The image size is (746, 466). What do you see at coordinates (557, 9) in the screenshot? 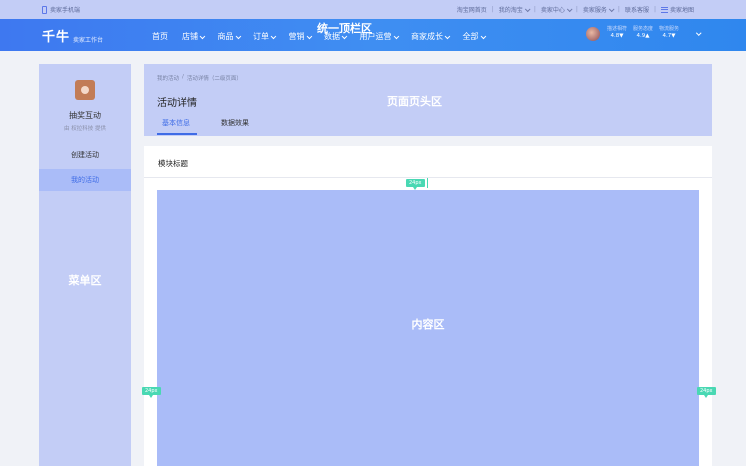
I see `util-link-seller-center: 卖家中心` at bounding box center [557, 9].